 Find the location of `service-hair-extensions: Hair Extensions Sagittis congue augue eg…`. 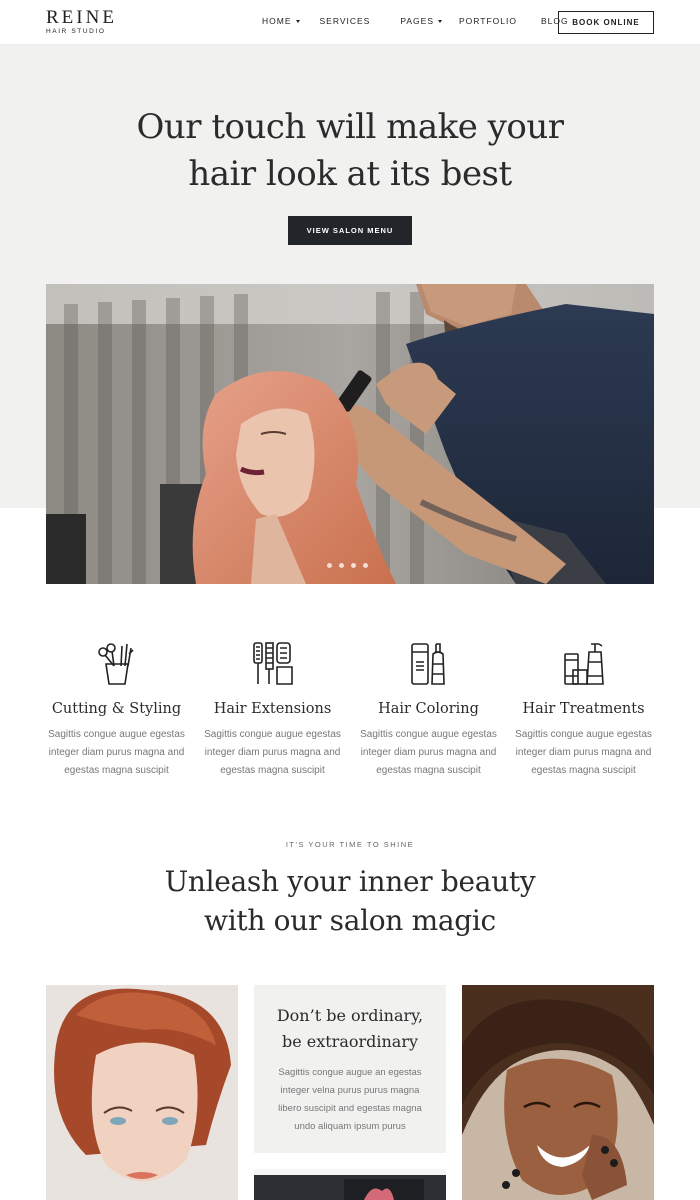

service-hair-extensions: Hair Extensions Sagittis congue augue eg… is located at coordinates (272, 710).